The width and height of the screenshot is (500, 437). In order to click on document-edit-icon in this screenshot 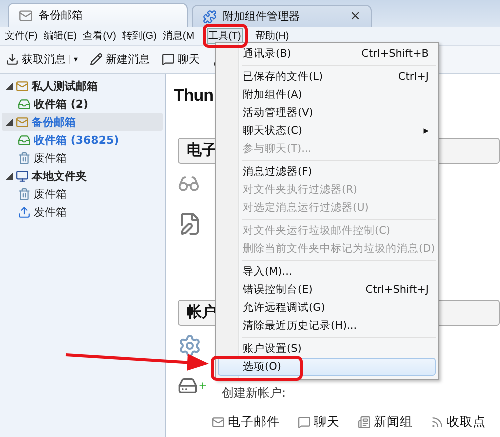, I will do `click(190, 224)`.